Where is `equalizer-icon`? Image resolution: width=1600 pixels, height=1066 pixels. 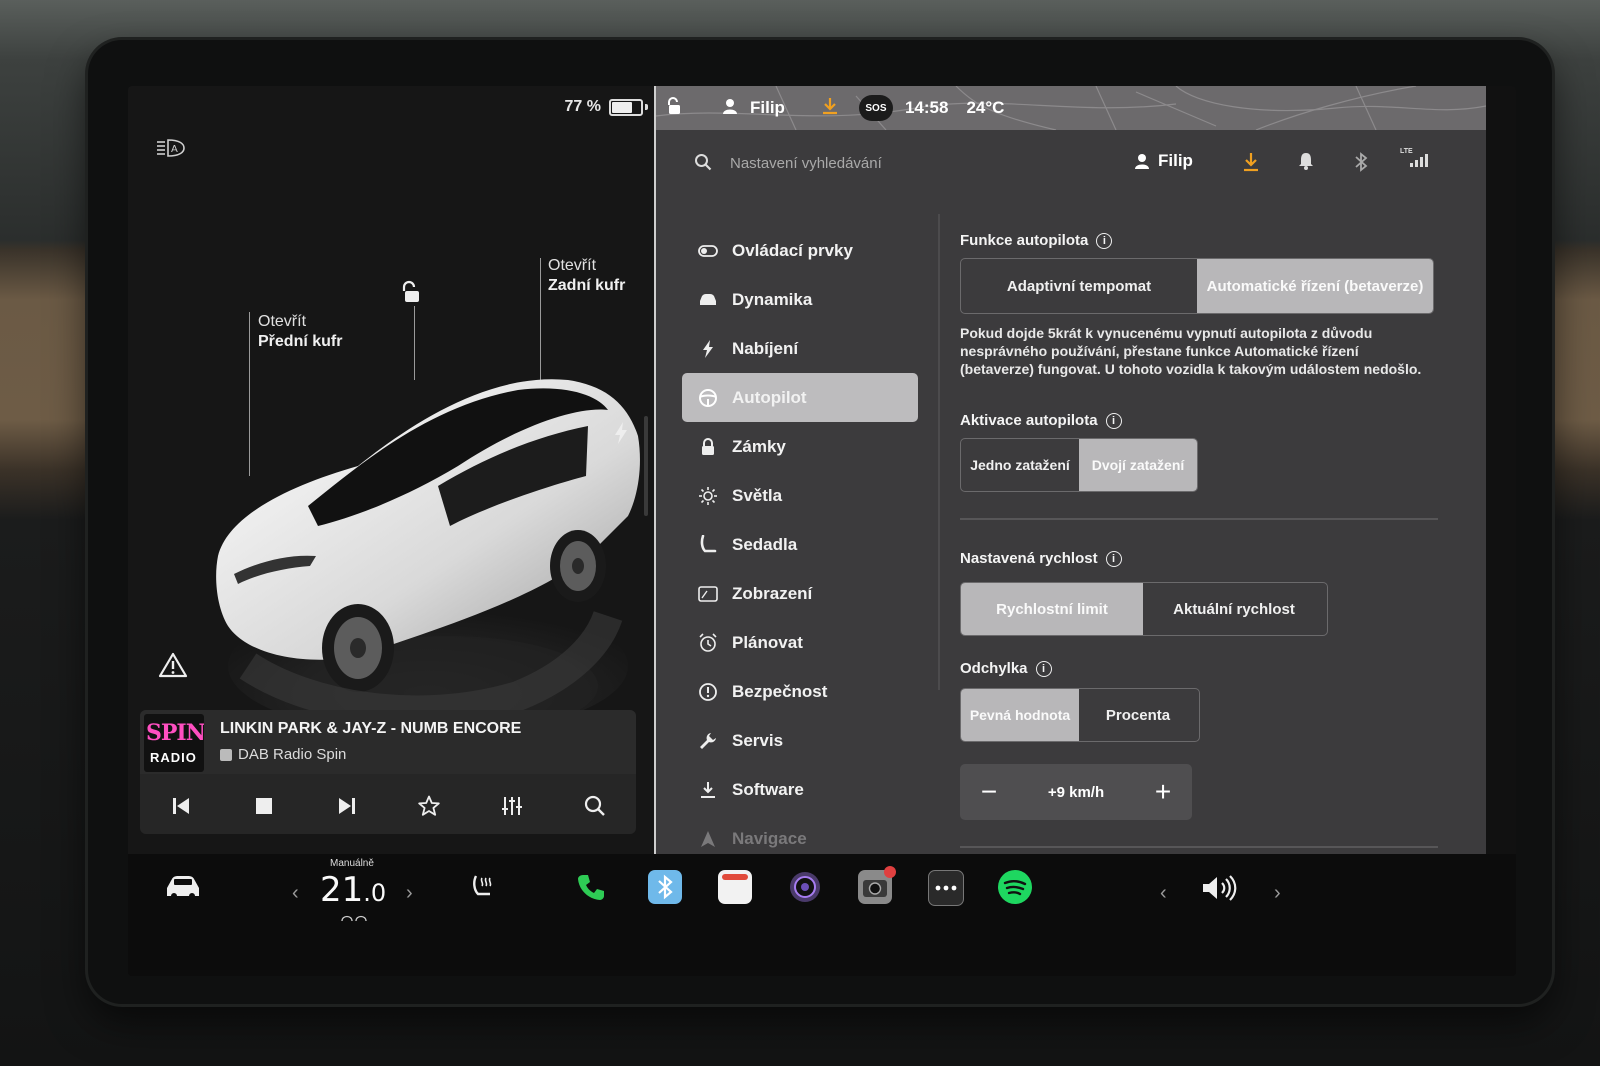
equalizer-icon is located at coordinates (511, 806).